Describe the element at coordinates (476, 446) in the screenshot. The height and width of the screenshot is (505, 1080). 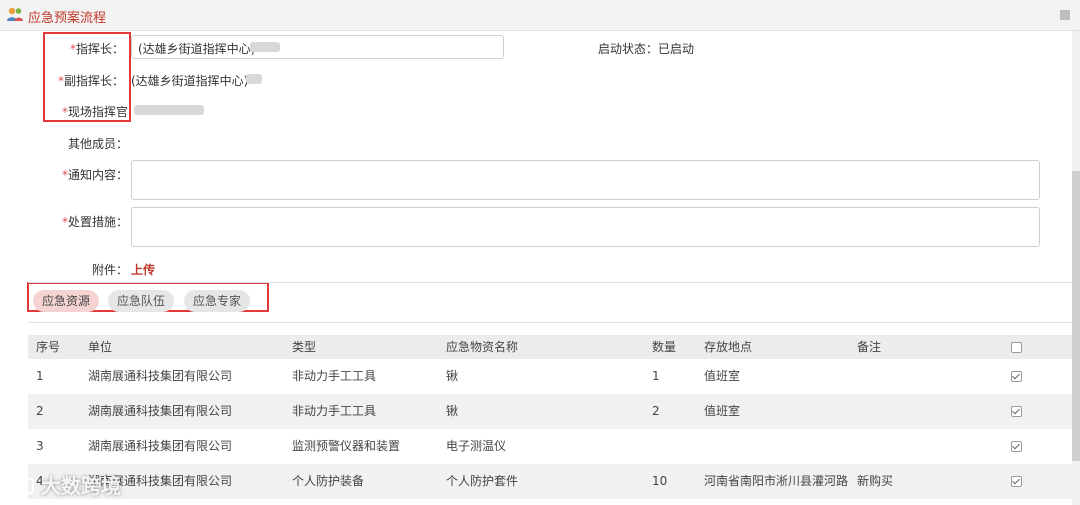
I see `cell-name: 电子测温仪` at that location.